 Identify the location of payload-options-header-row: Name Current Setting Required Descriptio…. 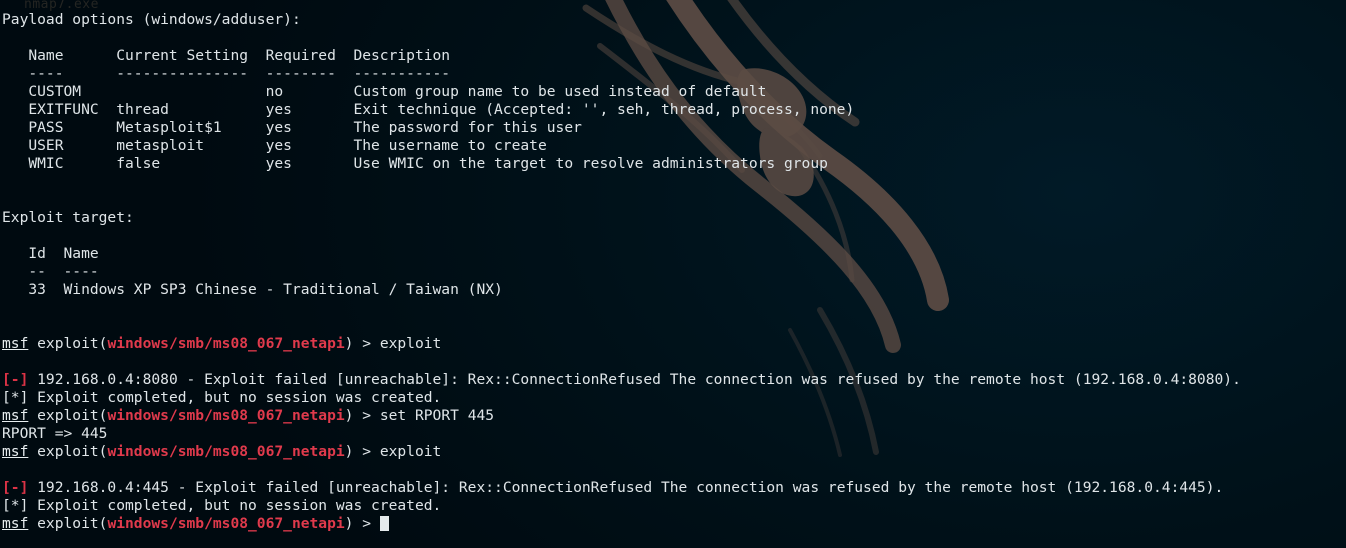
(674, 56).